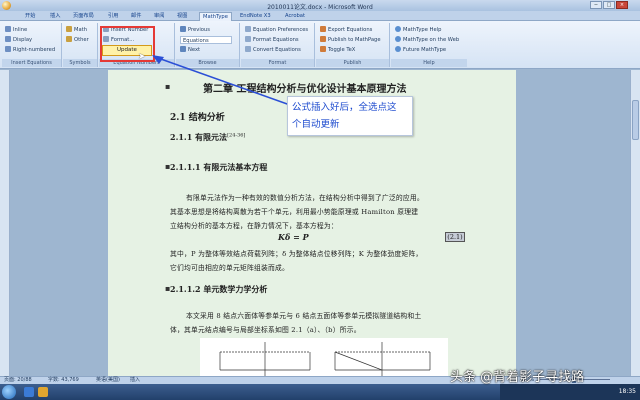 The image size is (640, 400). I want to click on tab-page-layout: 页面布局, so click(83, 16).